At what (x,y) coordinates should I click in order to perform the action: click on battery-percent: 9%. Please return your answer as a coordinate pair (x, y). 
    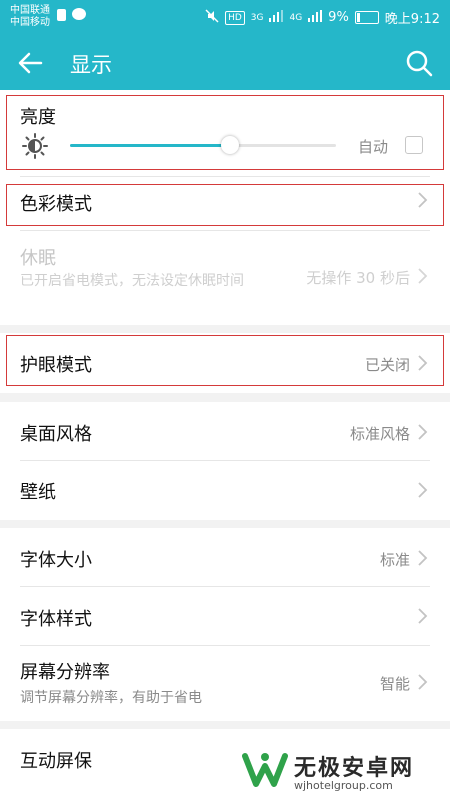
    Looking at the image, I should click on (338, 17).